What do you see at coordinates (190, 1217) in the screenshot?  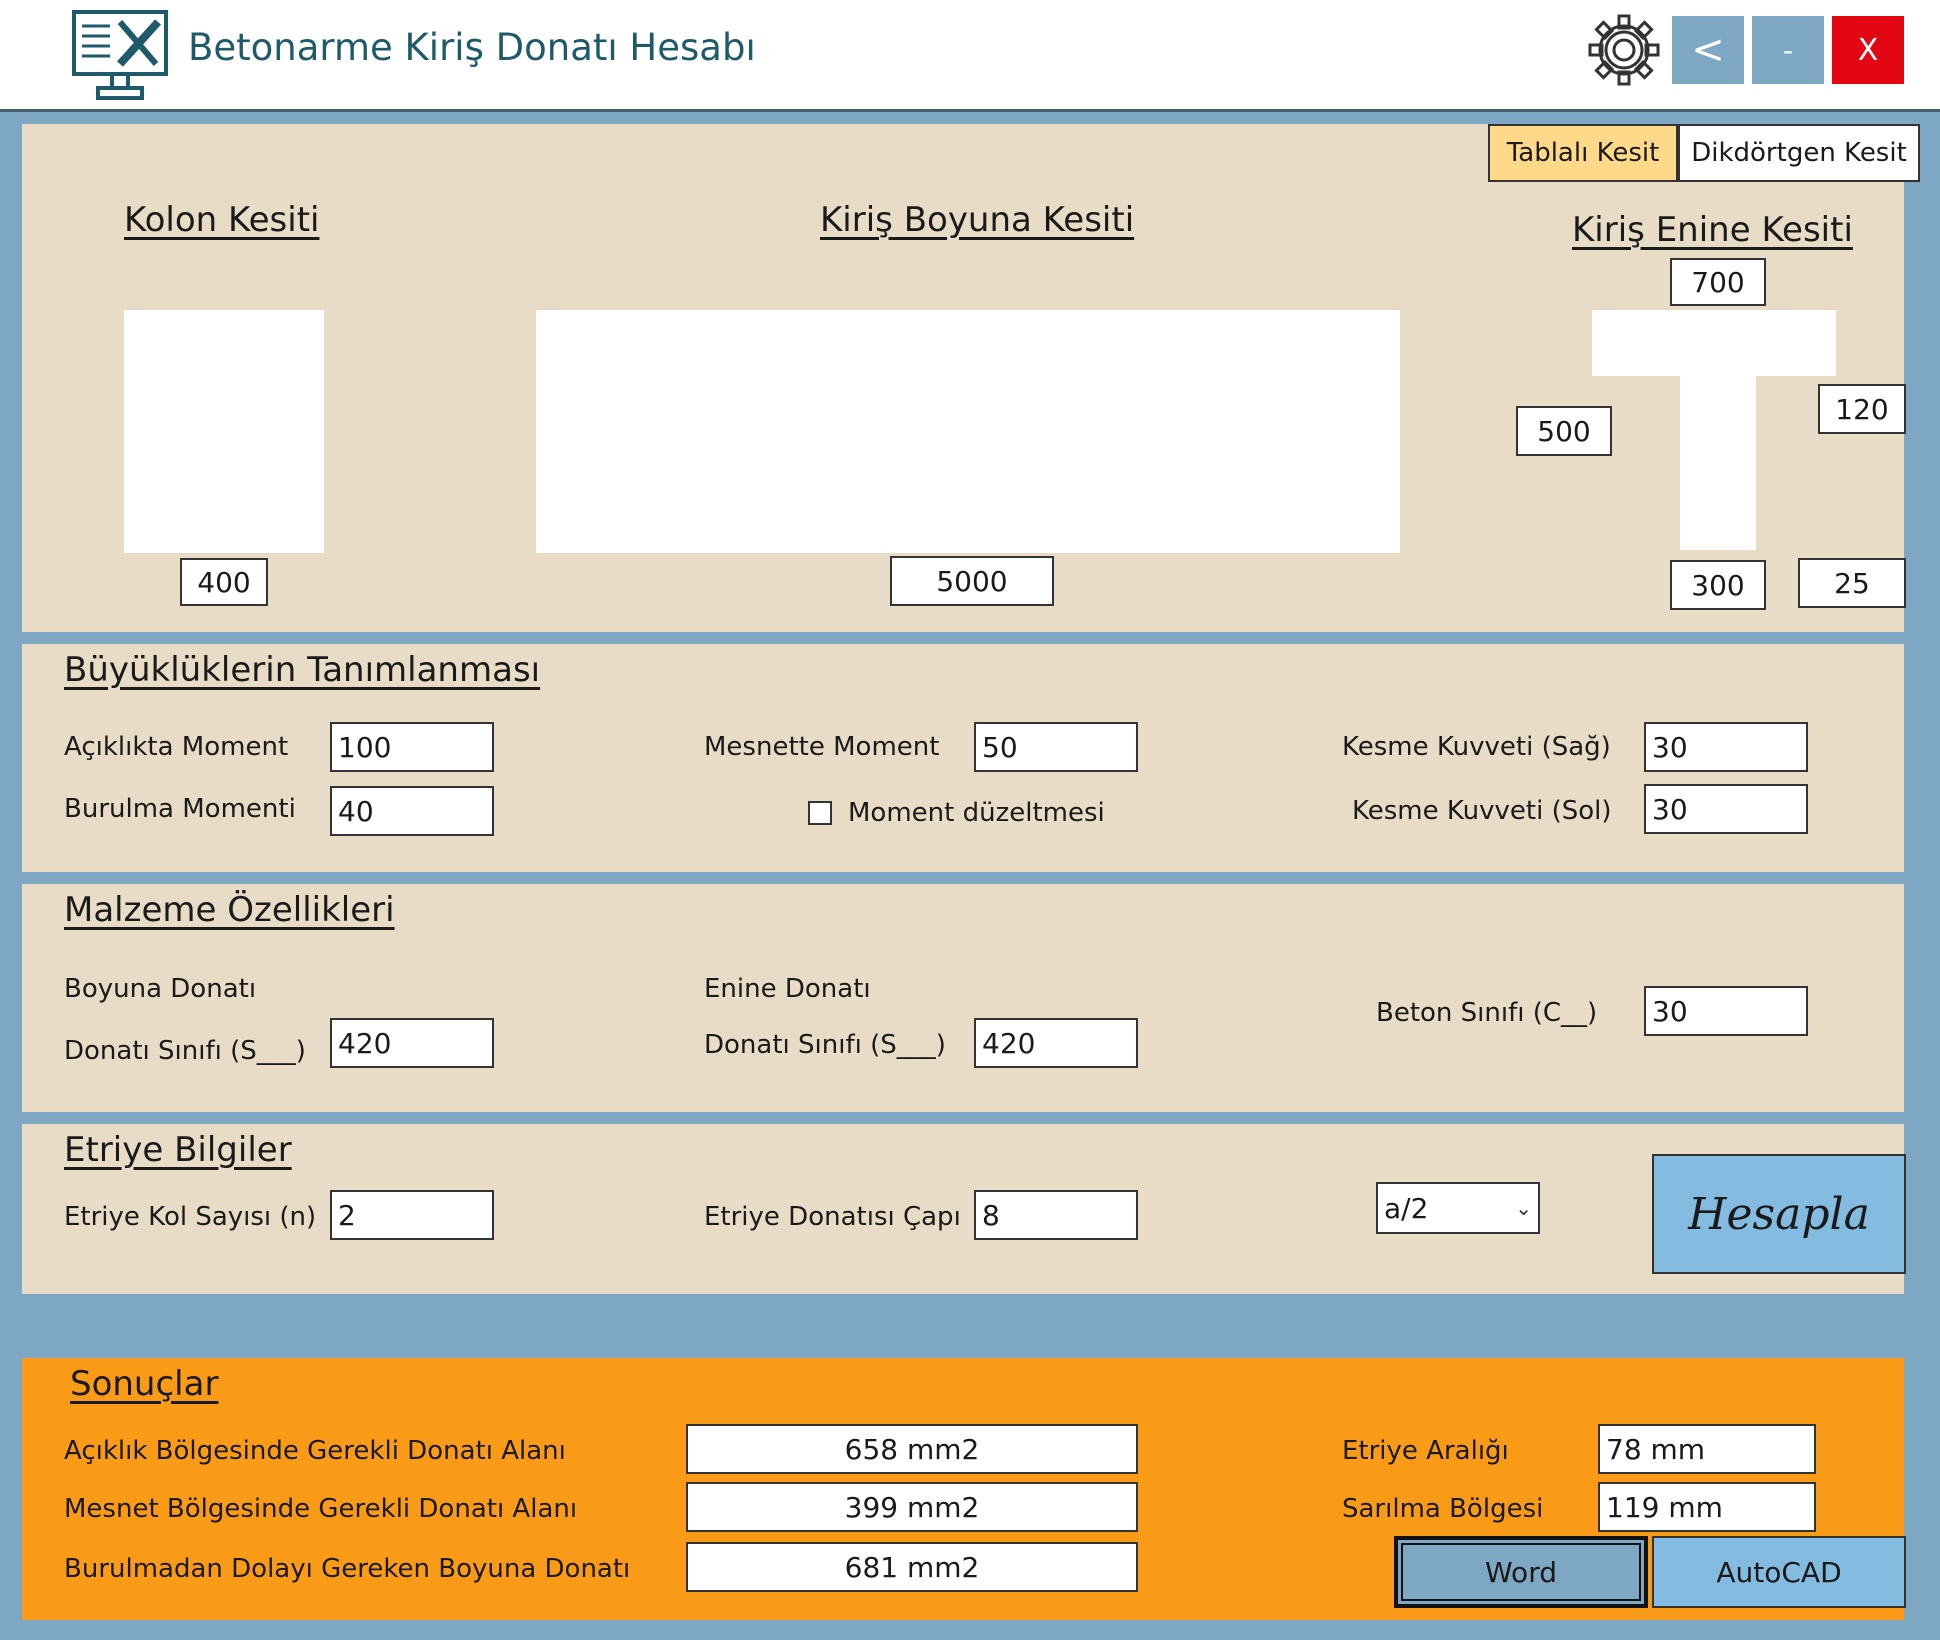 I see `stirrup-legs-label: Etriye Kol Sayısı (n)` at bounding box center [190, 1217].